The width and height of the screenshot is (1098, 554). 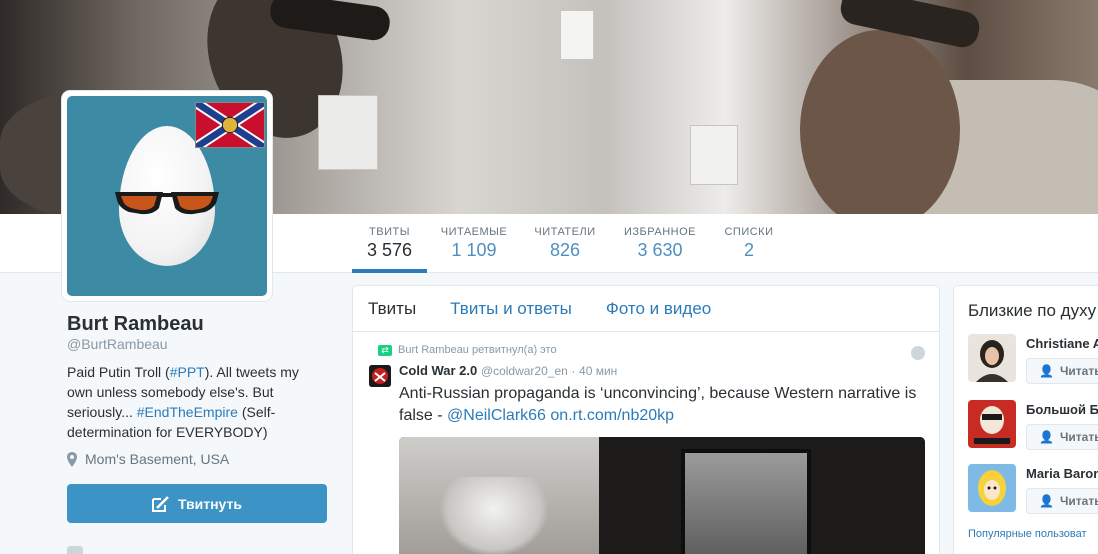 I want to click on suggested-user-name: Maria Baron, so click(x=1062, y=473).